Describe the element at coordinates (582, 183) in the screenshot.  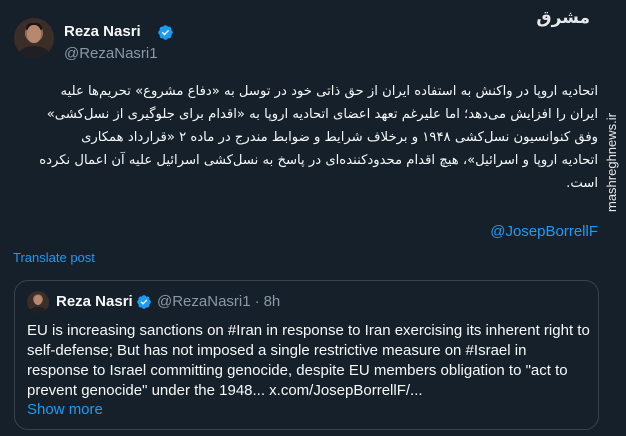
I see `post-body-line: است.` at that location.